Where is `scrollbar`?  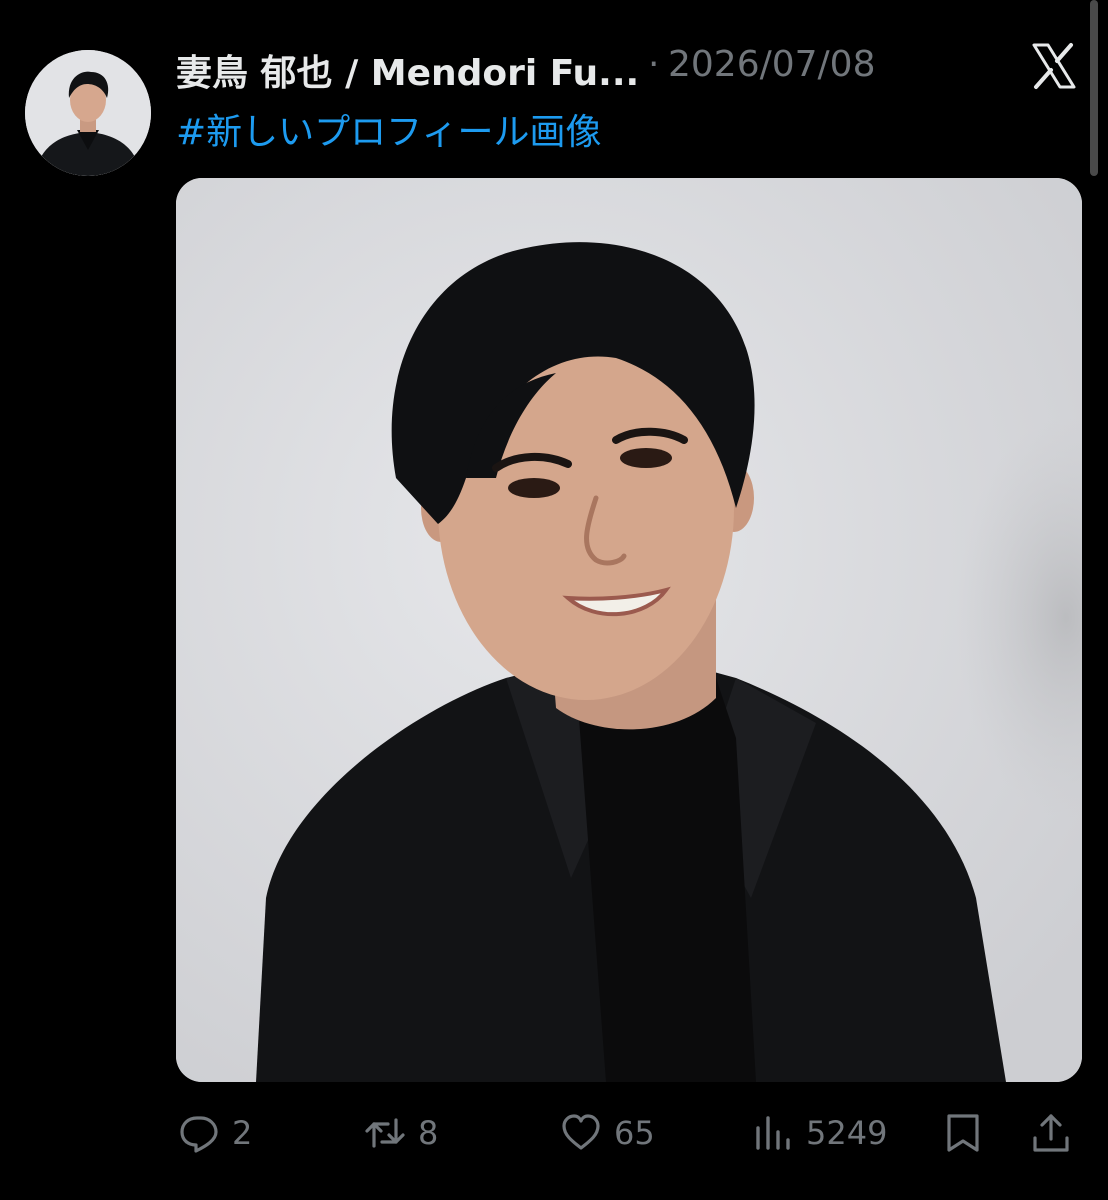
scrollbar is located at coordinates (1094, 88).